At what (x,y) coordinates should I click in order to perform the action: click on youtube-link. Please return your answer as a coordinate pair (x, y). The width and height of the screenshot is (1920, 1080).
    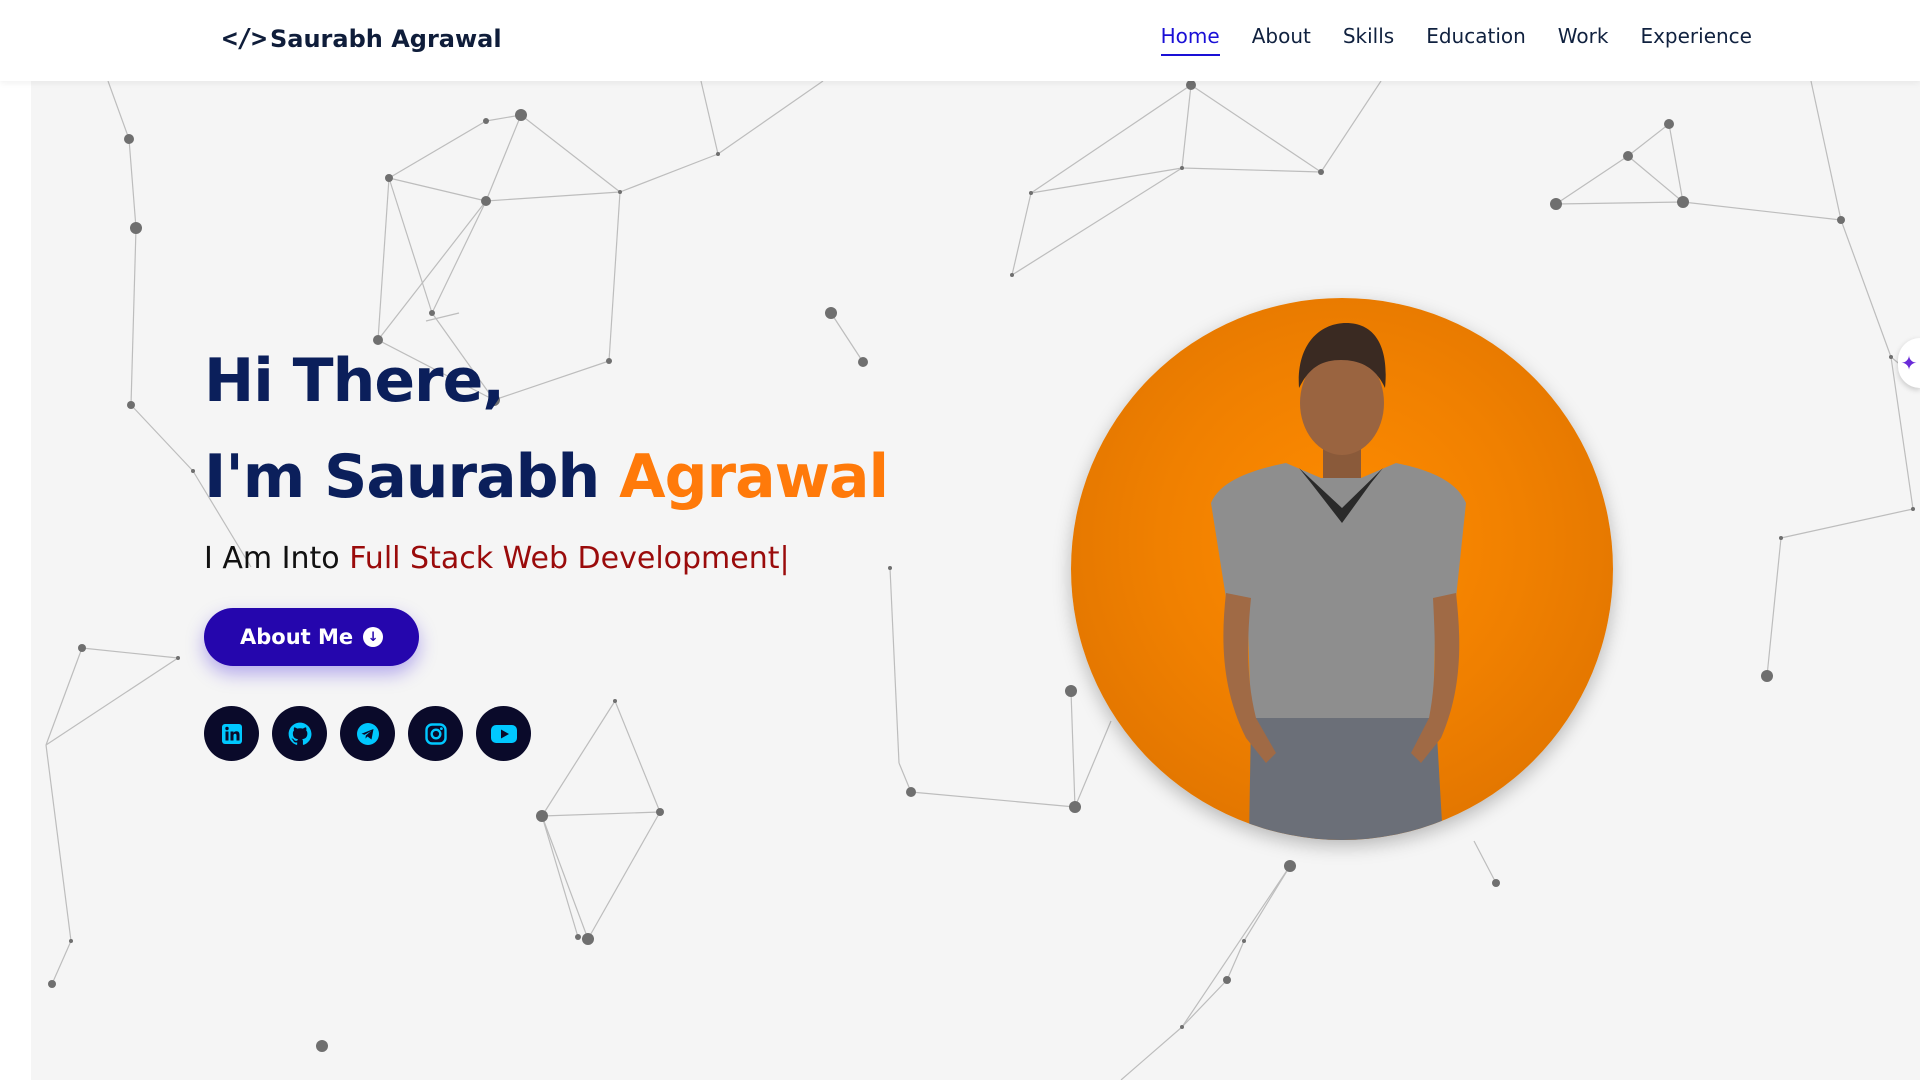
    Looking at the image, I should click on (503, 733).